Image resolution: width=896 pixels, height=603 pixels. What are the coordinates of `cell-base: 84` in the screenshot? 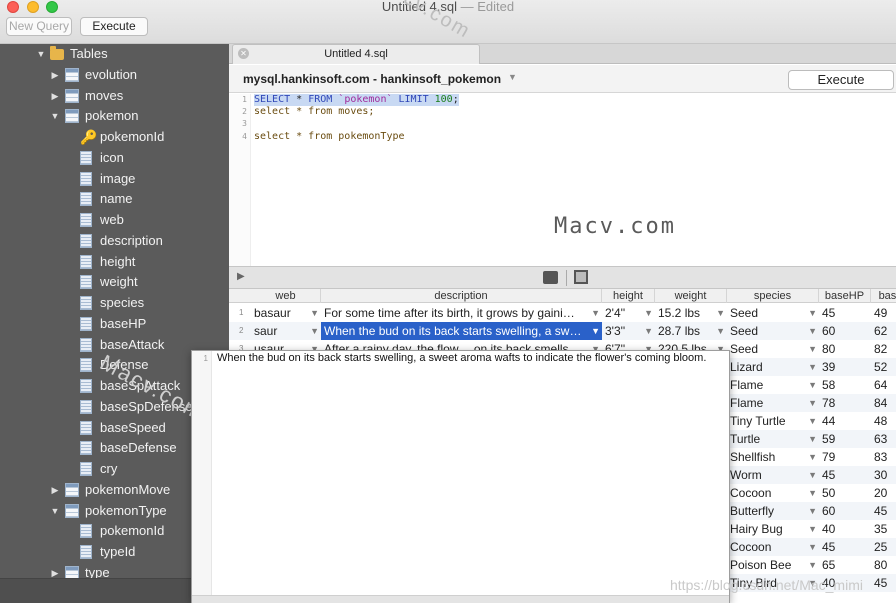 It's located at (883, 403).